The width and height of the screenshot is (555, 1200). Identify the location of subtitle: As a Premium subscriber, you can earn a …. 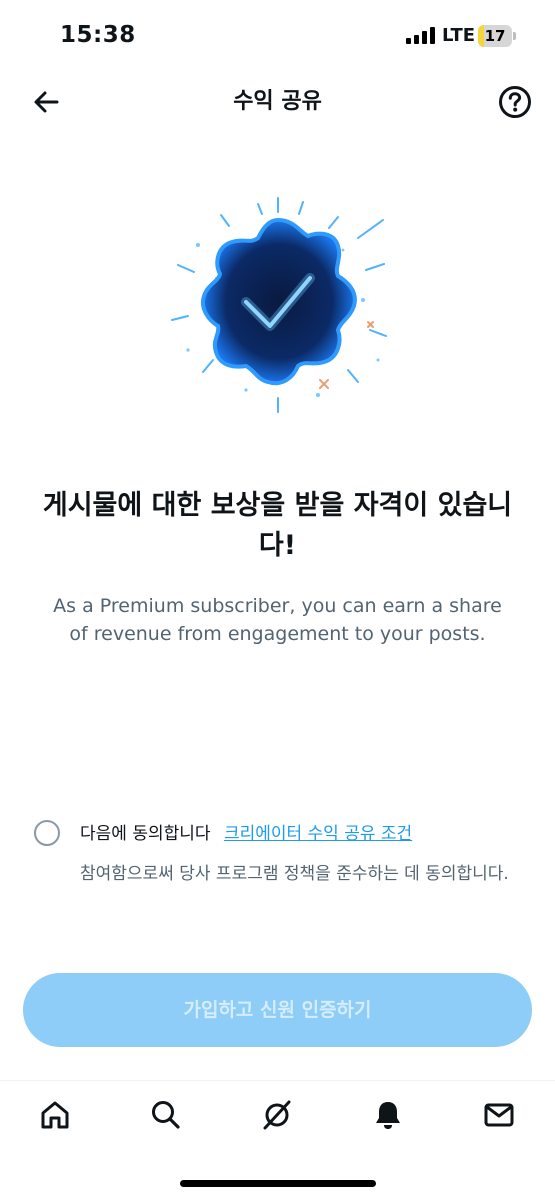
(277, 620).